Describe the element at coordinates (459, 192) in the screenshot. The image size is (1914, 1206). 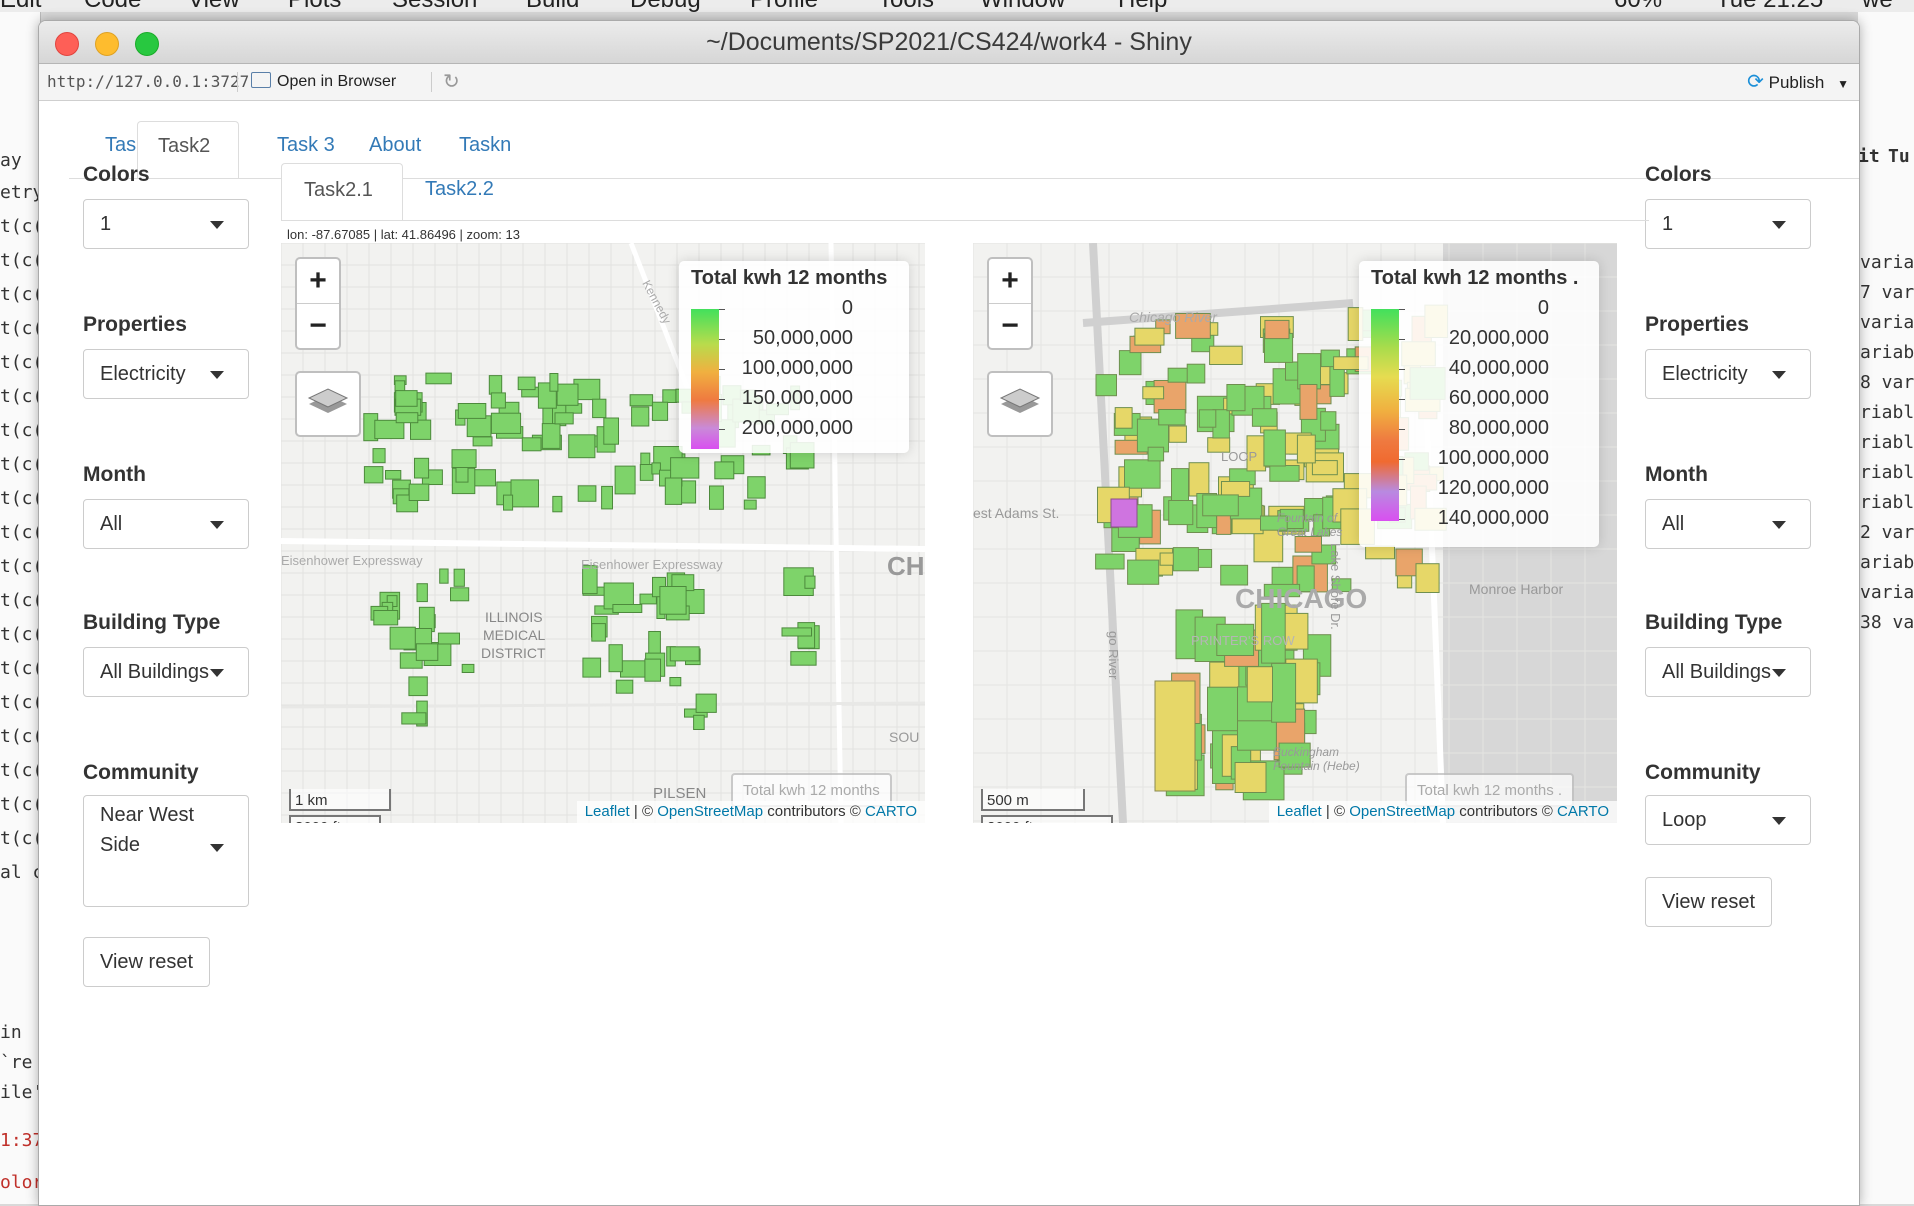
I see `subtab-task2-2: Task2.2` at that location.